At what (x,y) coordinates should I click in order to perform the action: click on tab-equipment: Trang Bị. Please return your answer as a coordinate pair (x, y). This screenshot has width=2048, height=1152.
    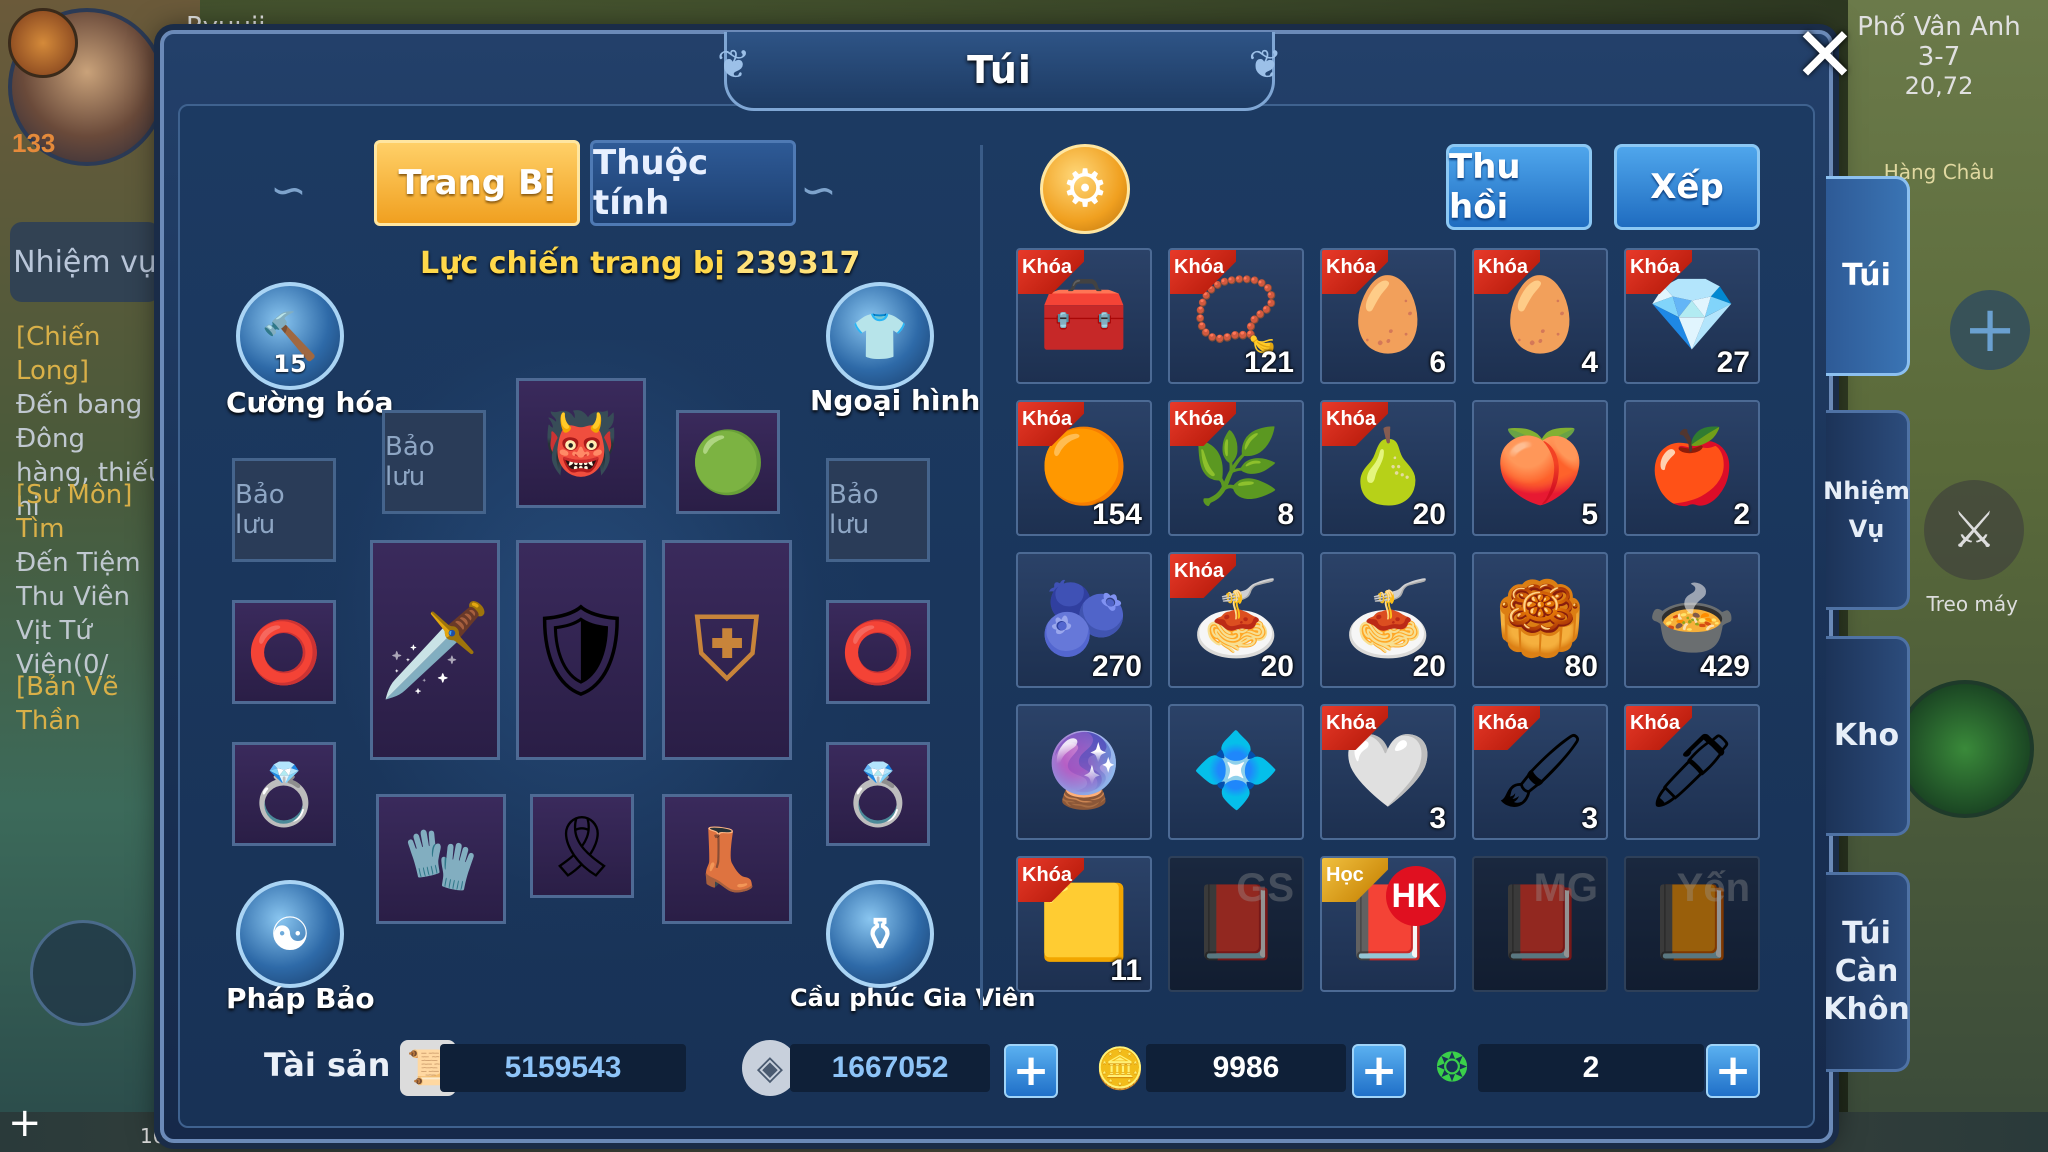
    Looking at the image, I should click on (477, 183).